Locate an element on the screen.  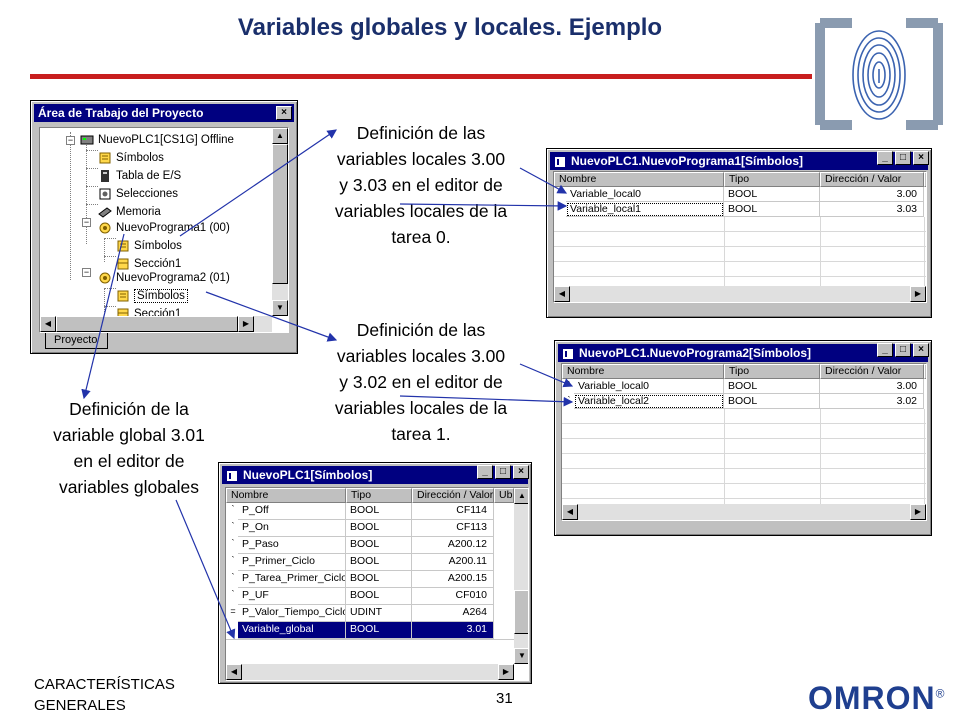
tab-proyecto: Proyecto is located at coordinates (77, 341).